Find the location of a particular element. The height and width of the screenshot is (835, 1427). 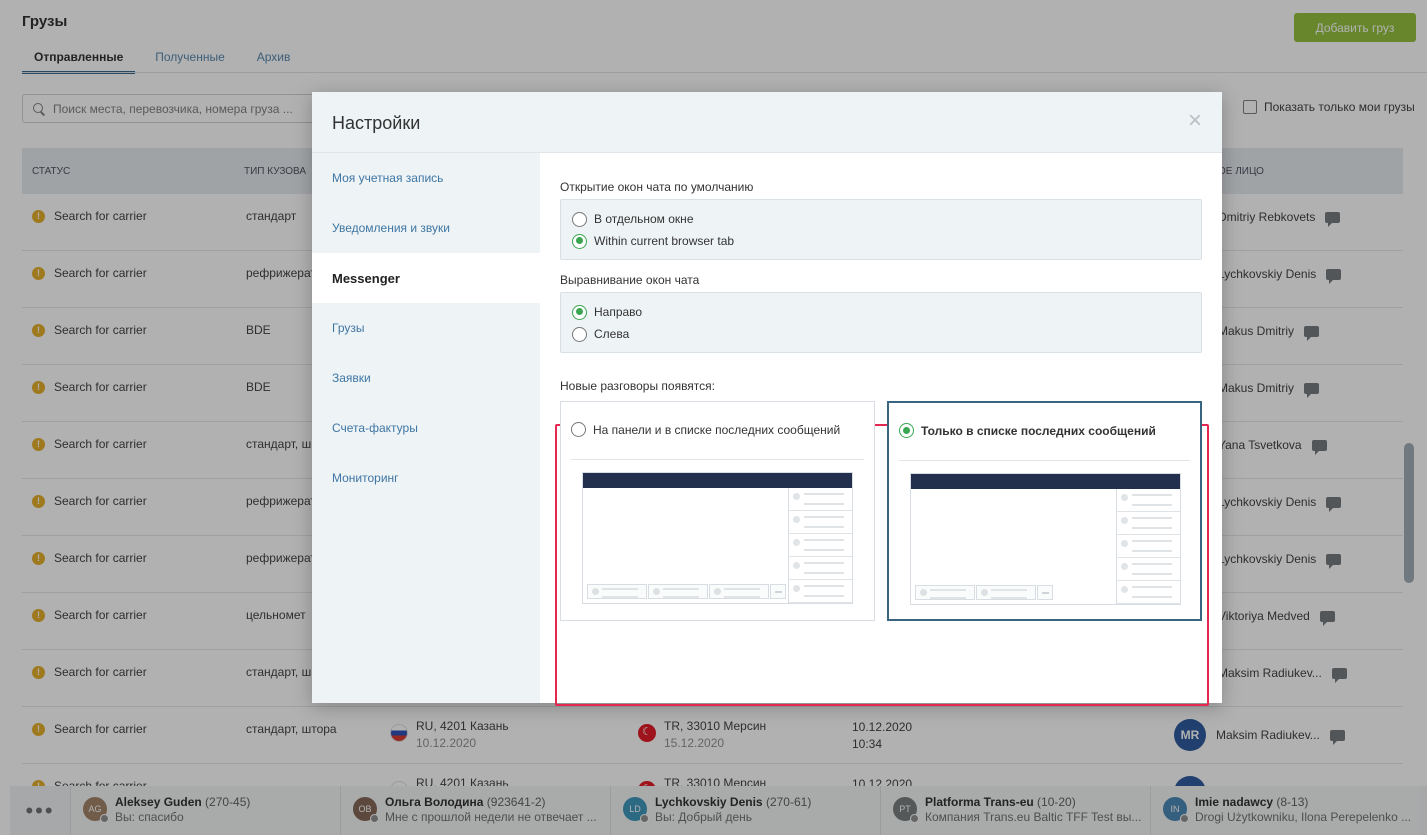

nav-messenger: Messenger is located at coordinates (426, 278).